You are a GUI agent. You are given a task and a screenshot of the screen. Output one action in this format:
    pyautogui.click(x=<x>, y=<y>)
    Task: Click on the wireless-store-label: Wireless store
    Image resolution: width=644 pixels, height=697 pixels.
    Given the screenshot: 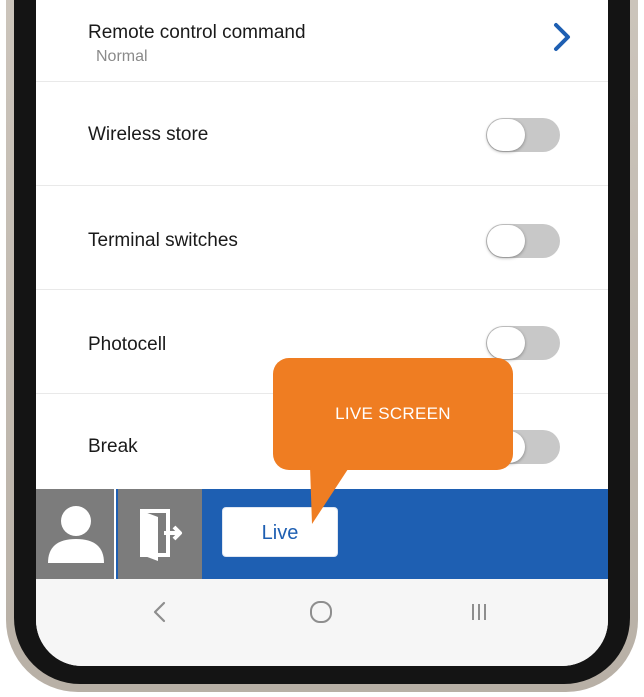 What is the action you would take?
    pyautogui.click(x=148, y=134)
    